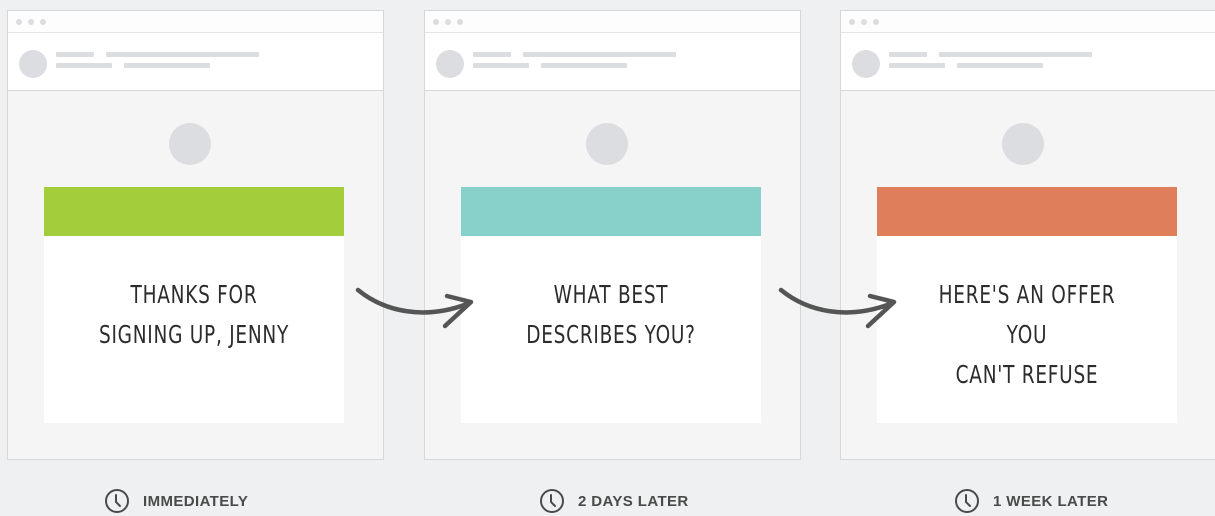 The image size is (1215, 516). I want to click on email-card: WHAT BEST DESCRIBES YOU?, so click(611, 305).